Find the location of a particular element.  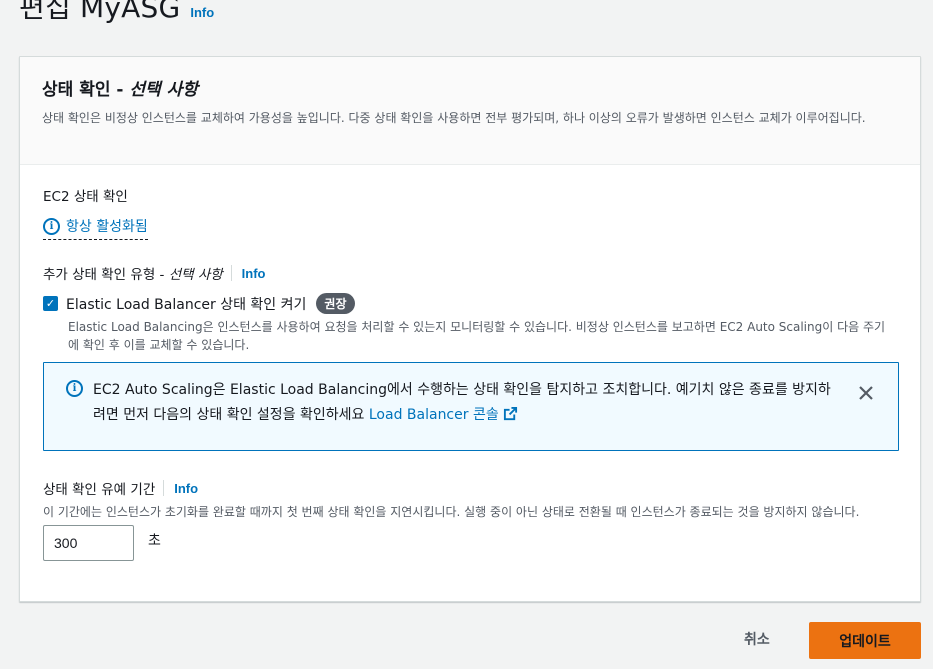

ec2-health-check-label: EC2 상태 확인 is located at coordinates (85, 197).